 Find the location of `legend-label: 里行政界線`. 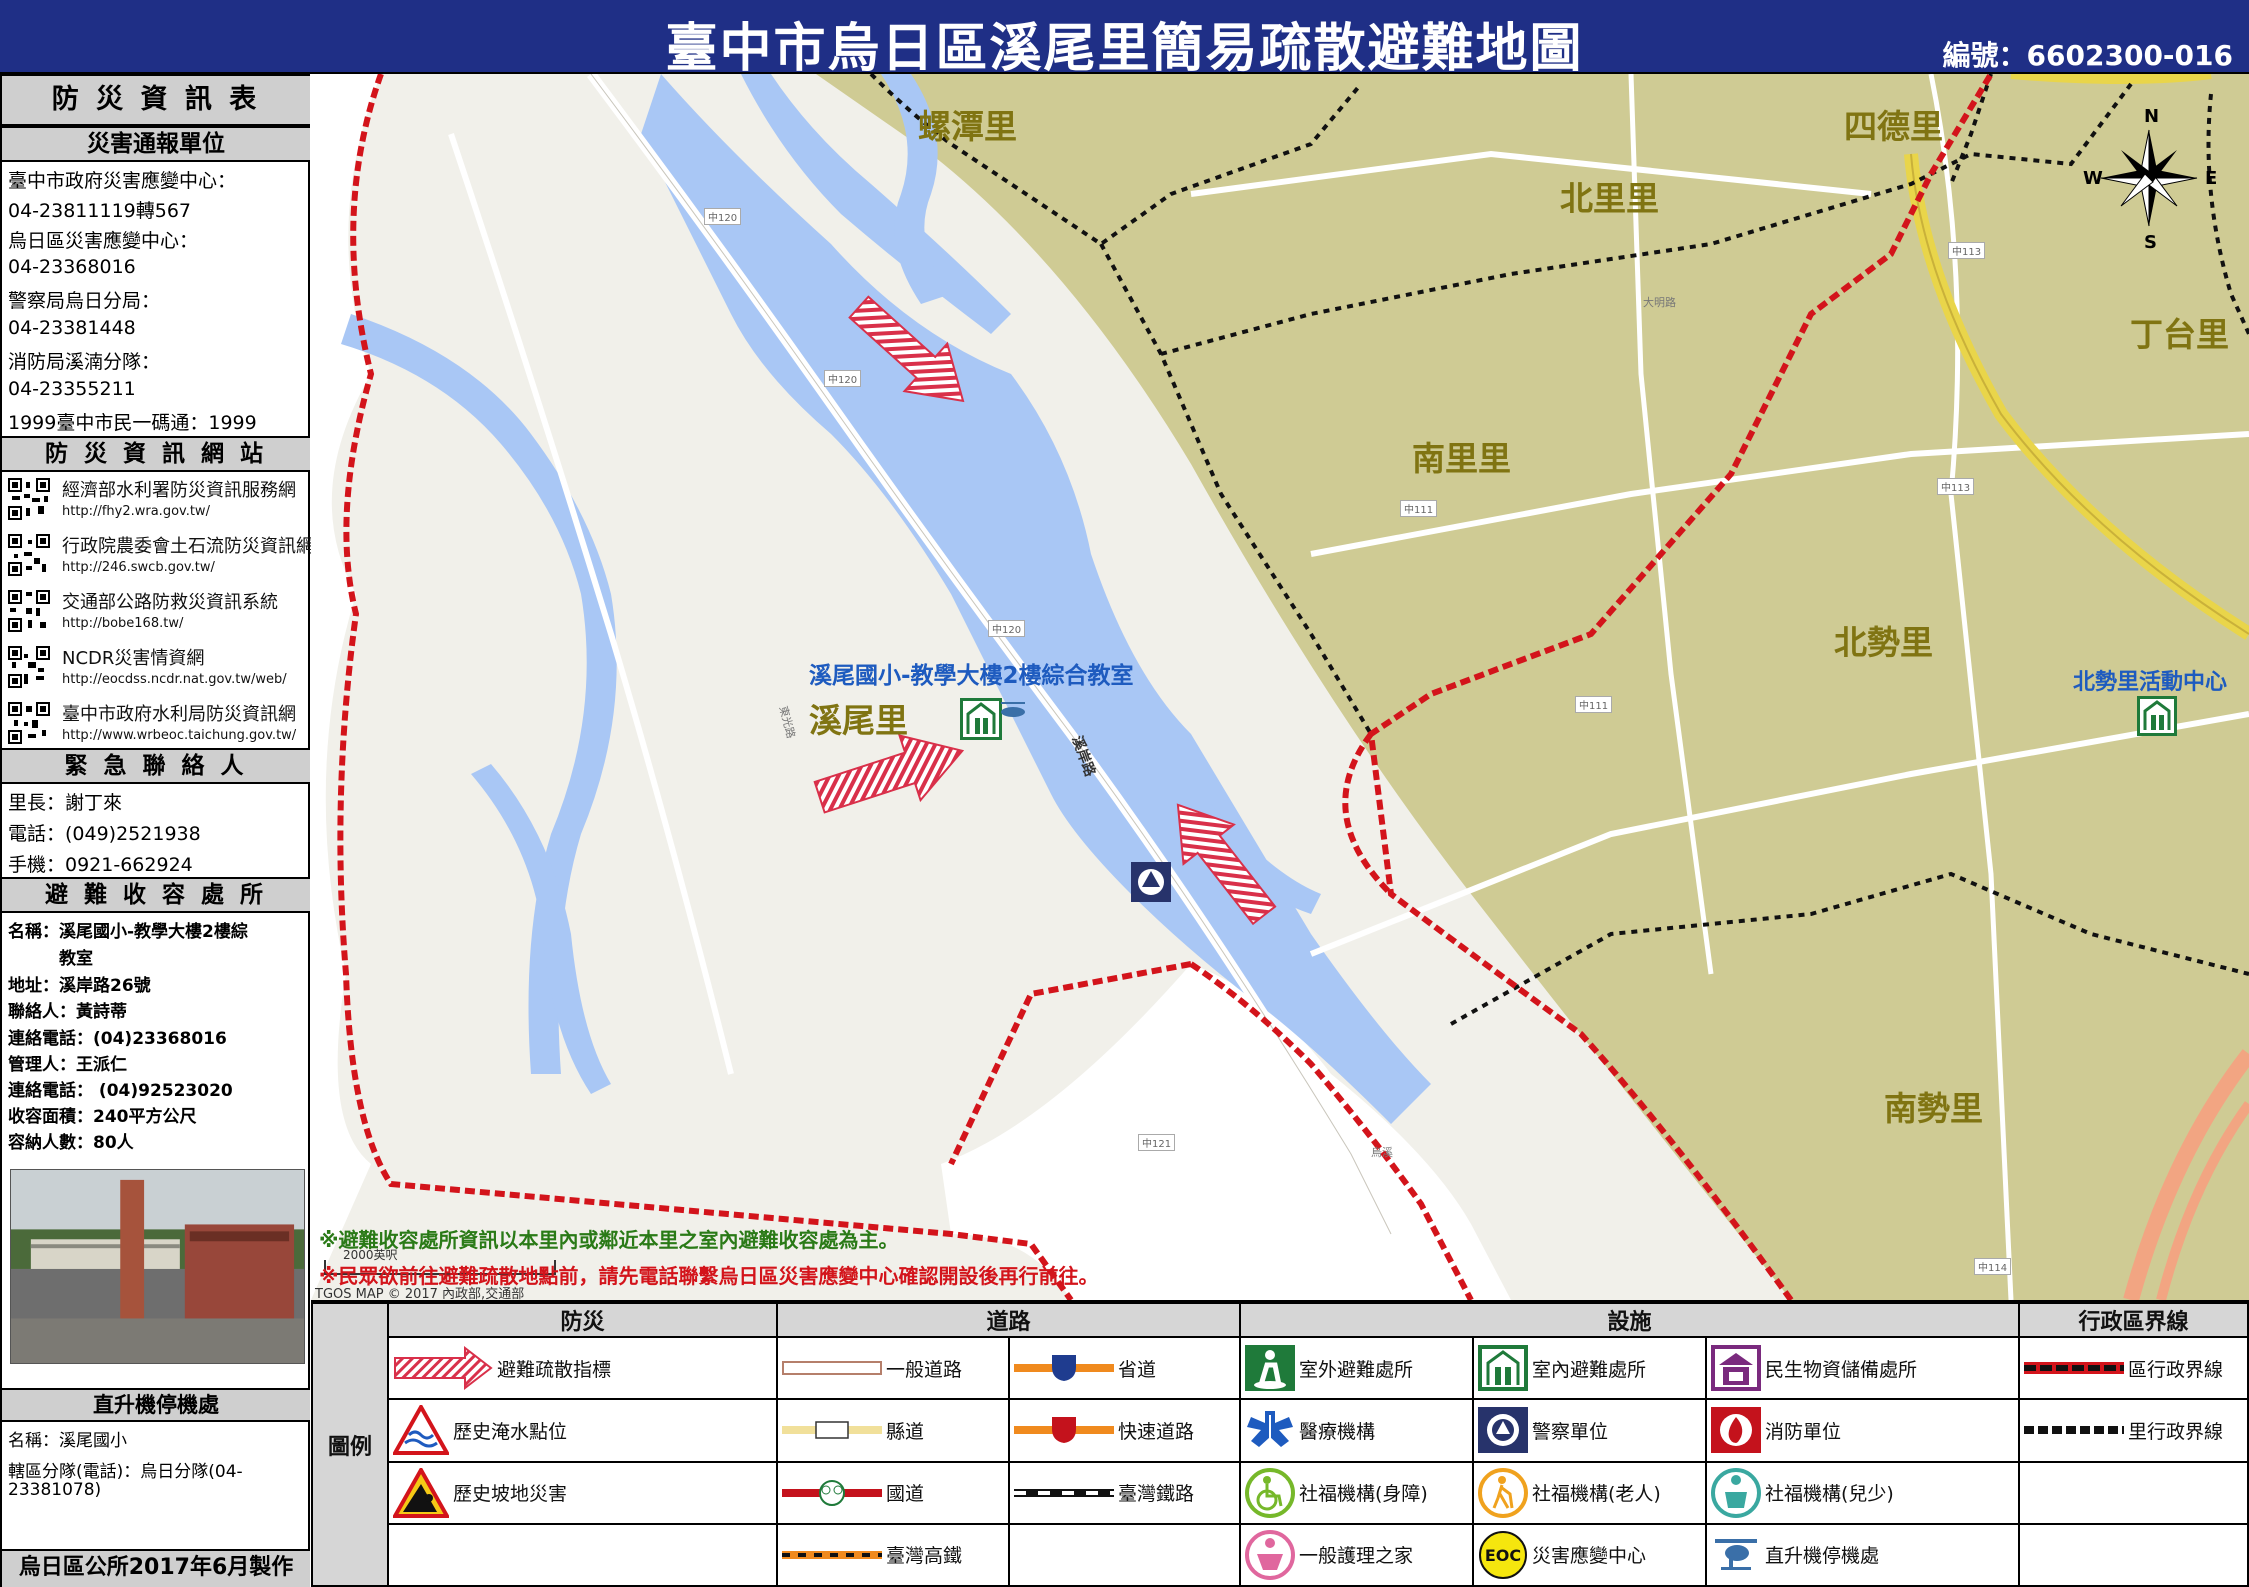

legend-label: 里行政界線 is located at coordinates (2176, 1431).